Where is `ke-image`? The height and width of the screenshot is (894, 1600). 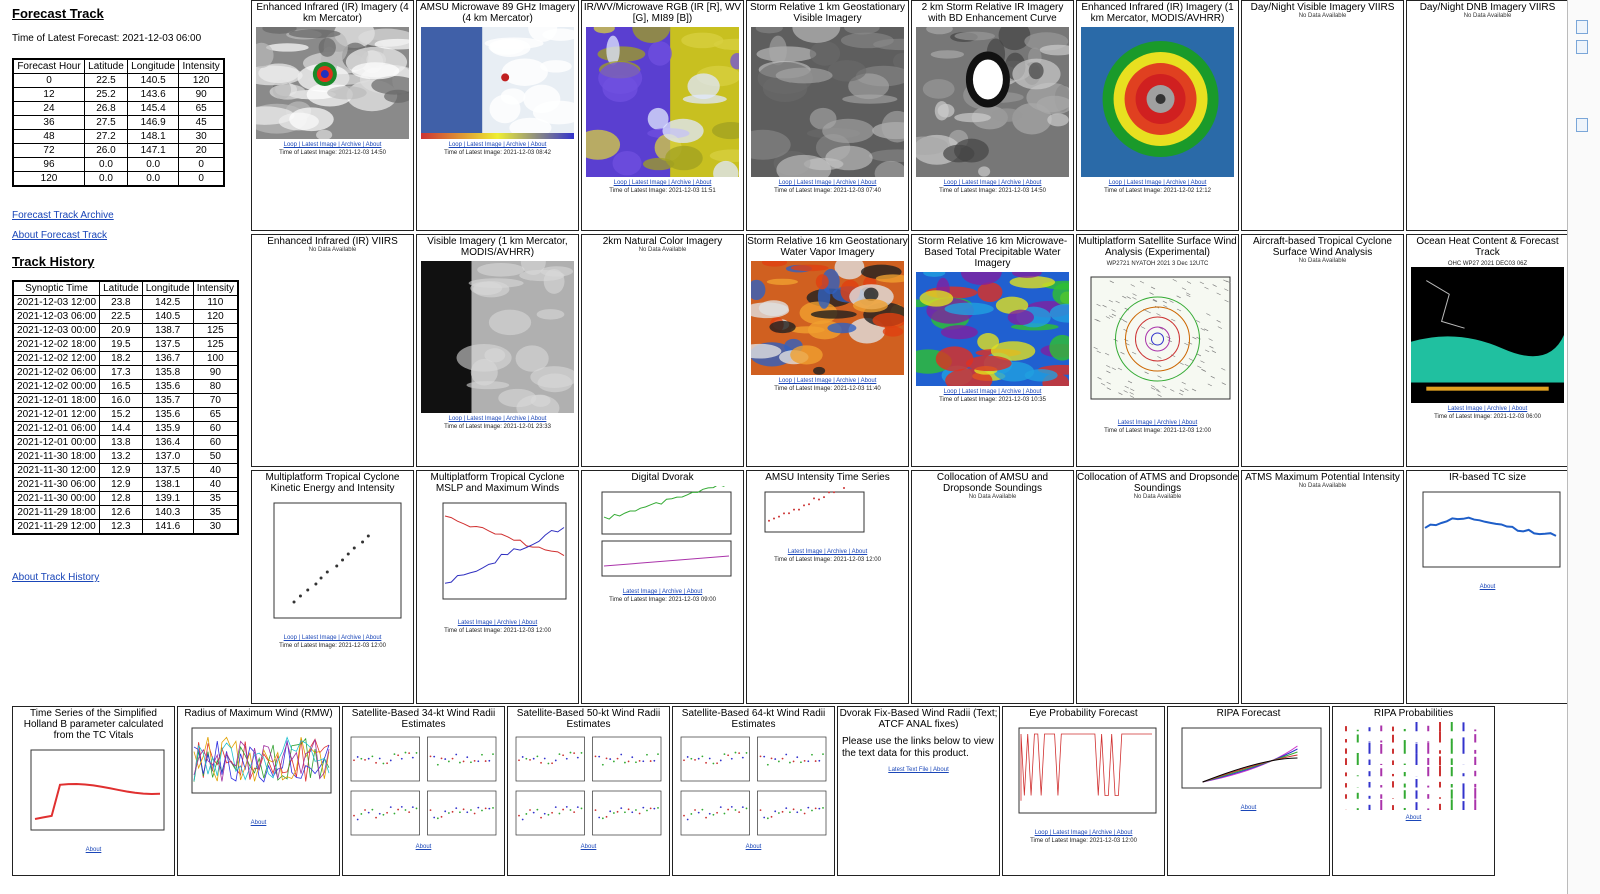
ke-image is located at coordinates (332, 564).